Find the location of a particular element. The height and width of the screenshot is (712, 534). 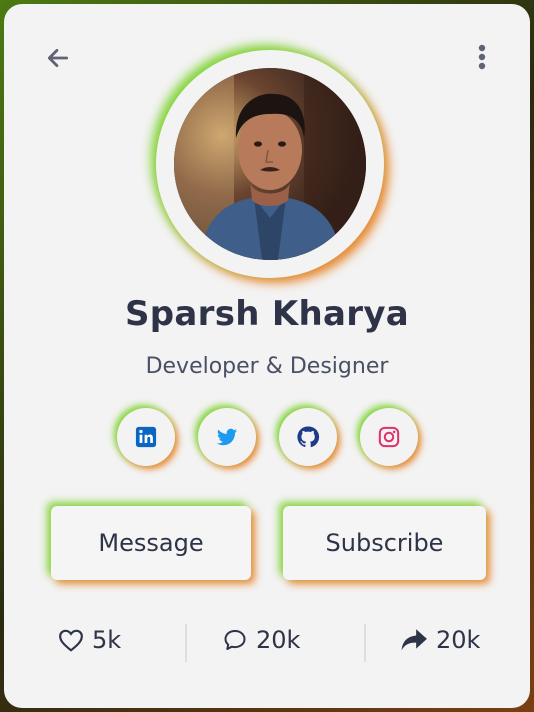

instagram-icon is located at coordinates (389, 437).